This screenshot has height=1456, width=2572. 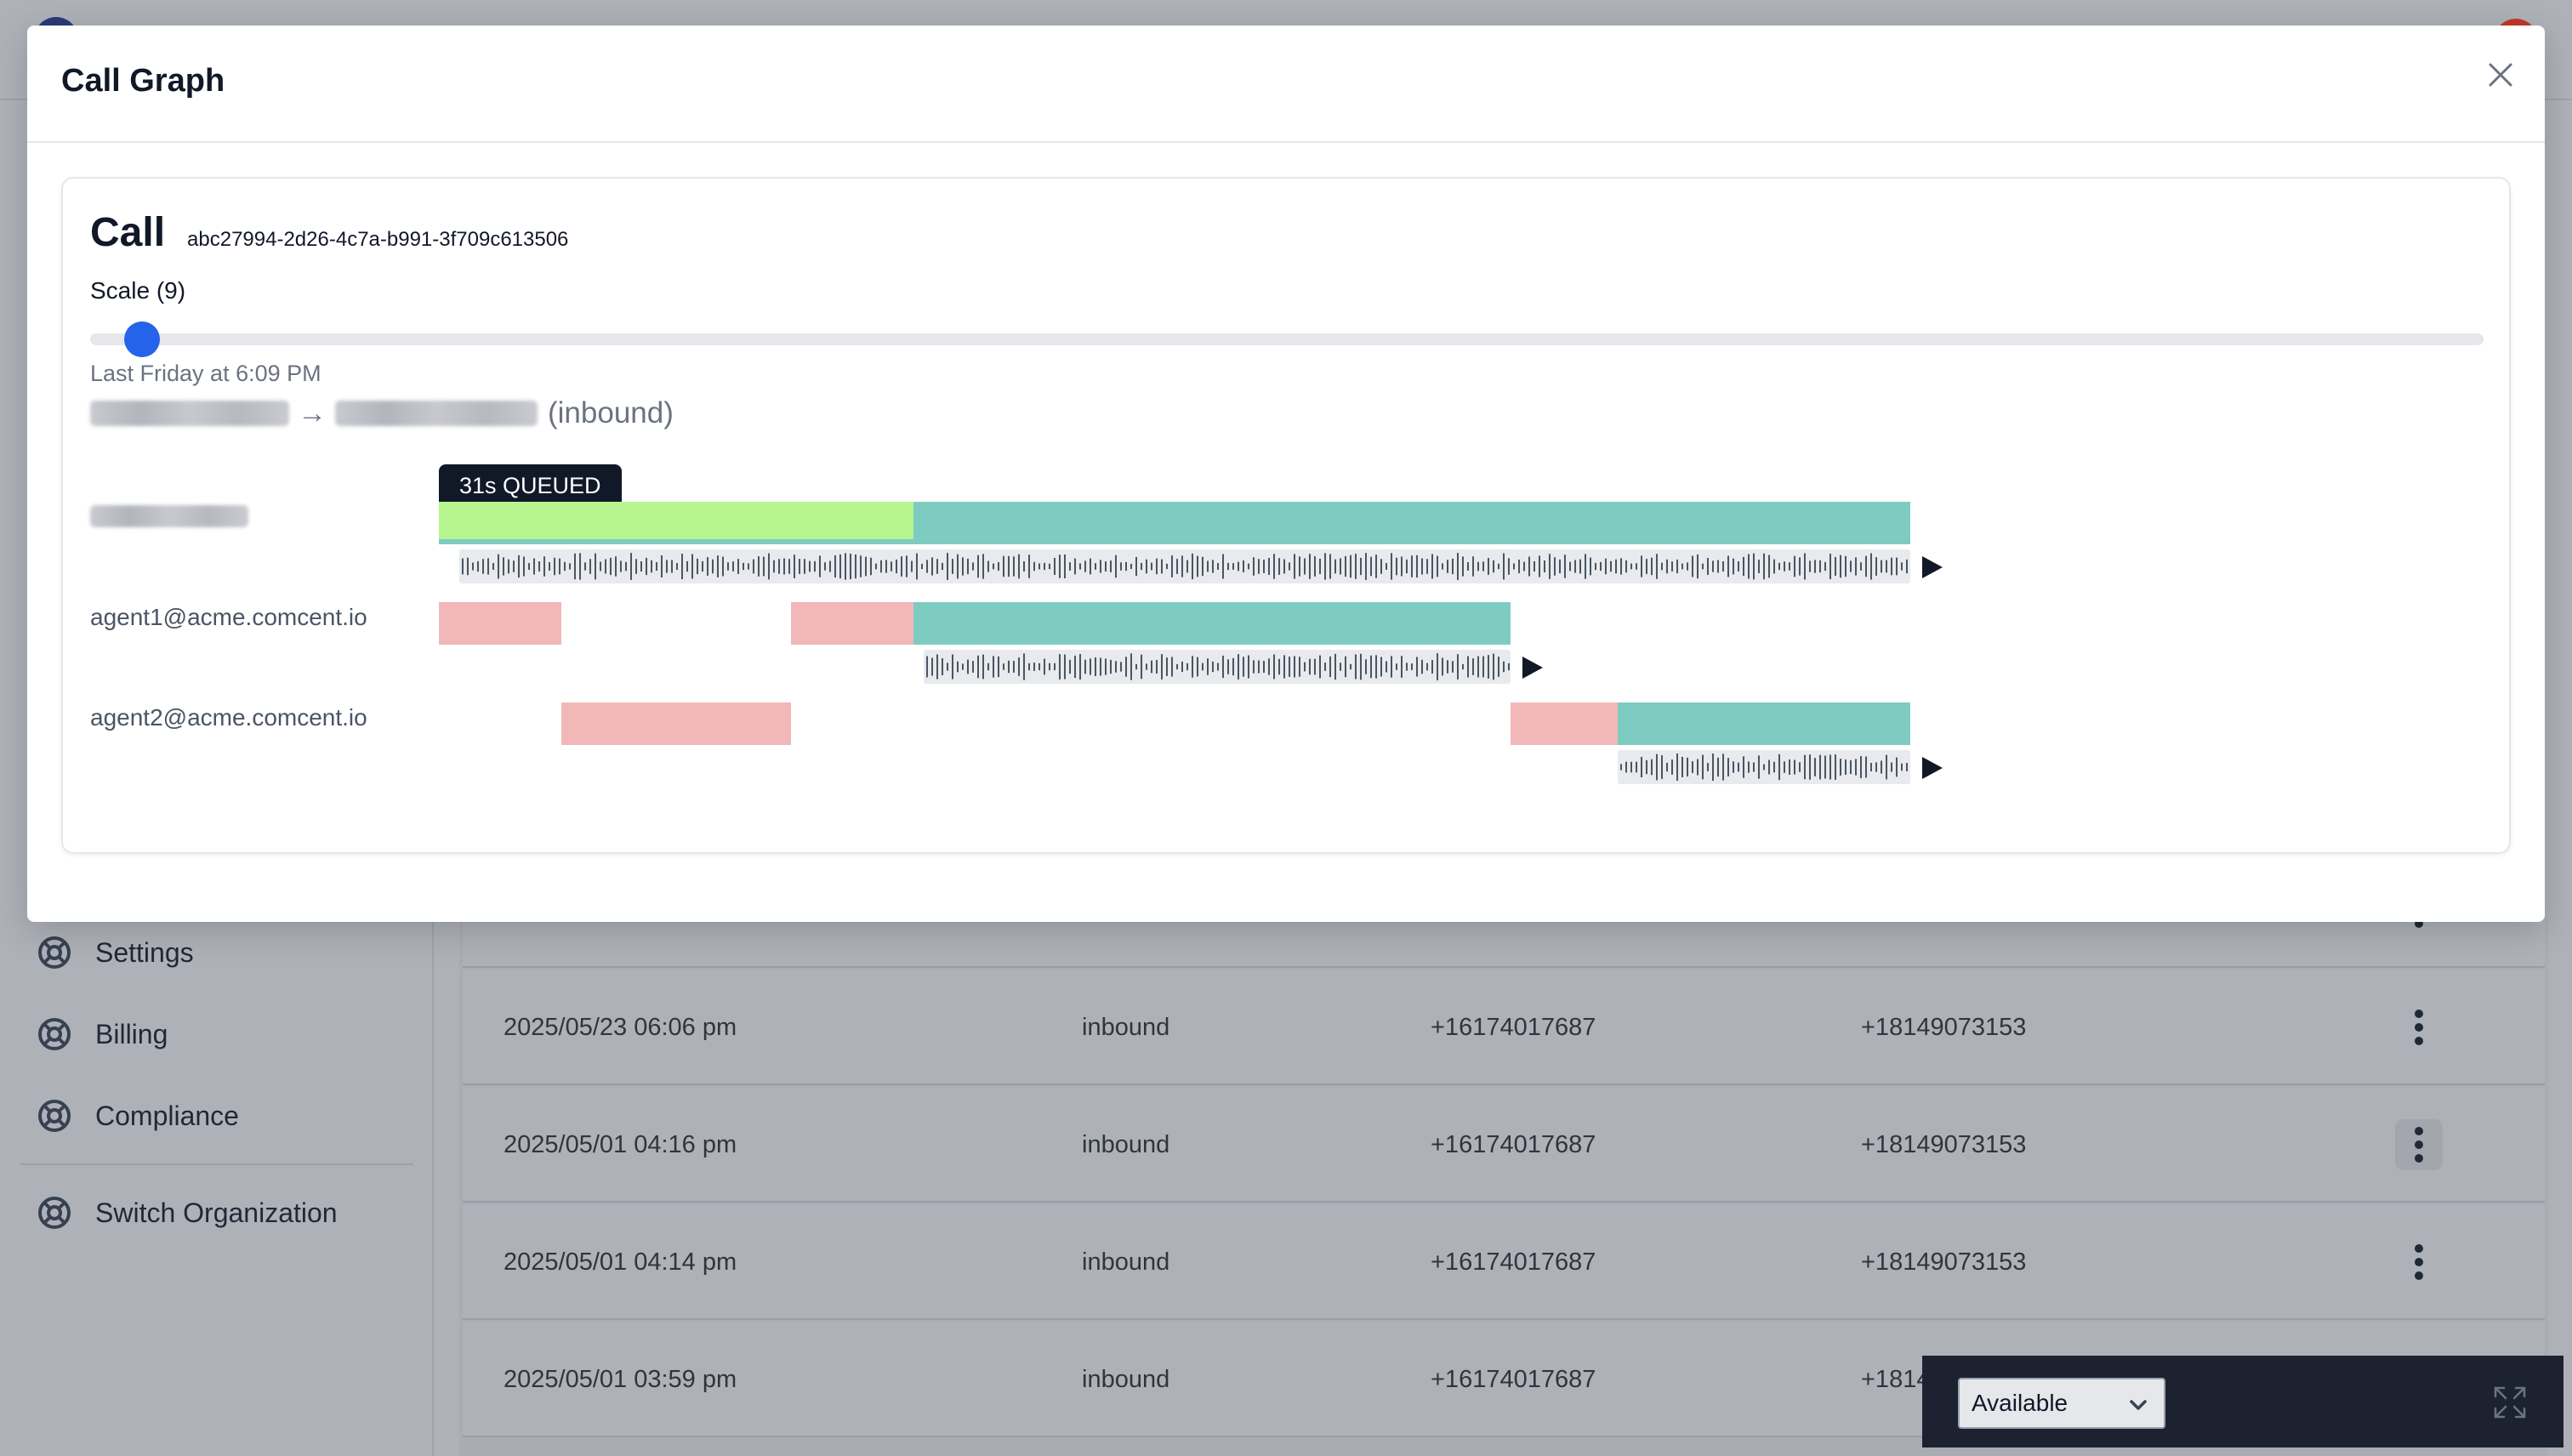 I want to click on scale-slider-thumb, so click(x=142, y=339).